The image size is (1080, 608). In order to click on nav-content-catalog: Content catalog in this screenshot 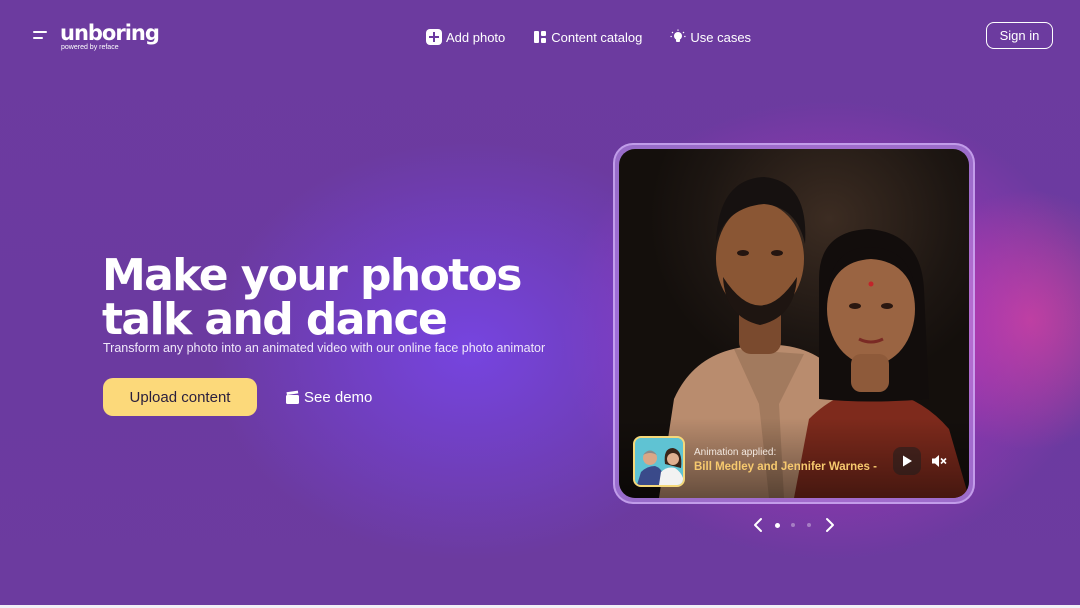, I will do `click(587, 37)`.